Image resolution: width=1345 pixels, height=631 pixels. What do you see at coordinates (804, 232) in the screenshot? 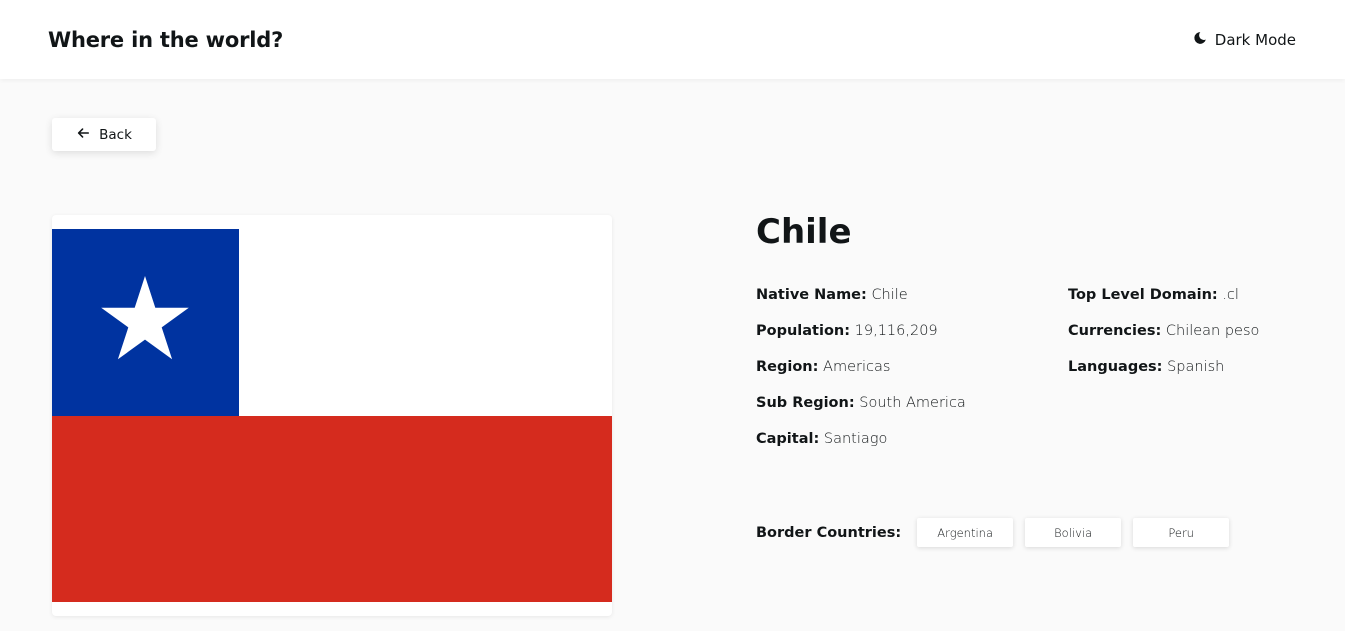
I see `country-name: Chile` at bounding box center [804, 232].